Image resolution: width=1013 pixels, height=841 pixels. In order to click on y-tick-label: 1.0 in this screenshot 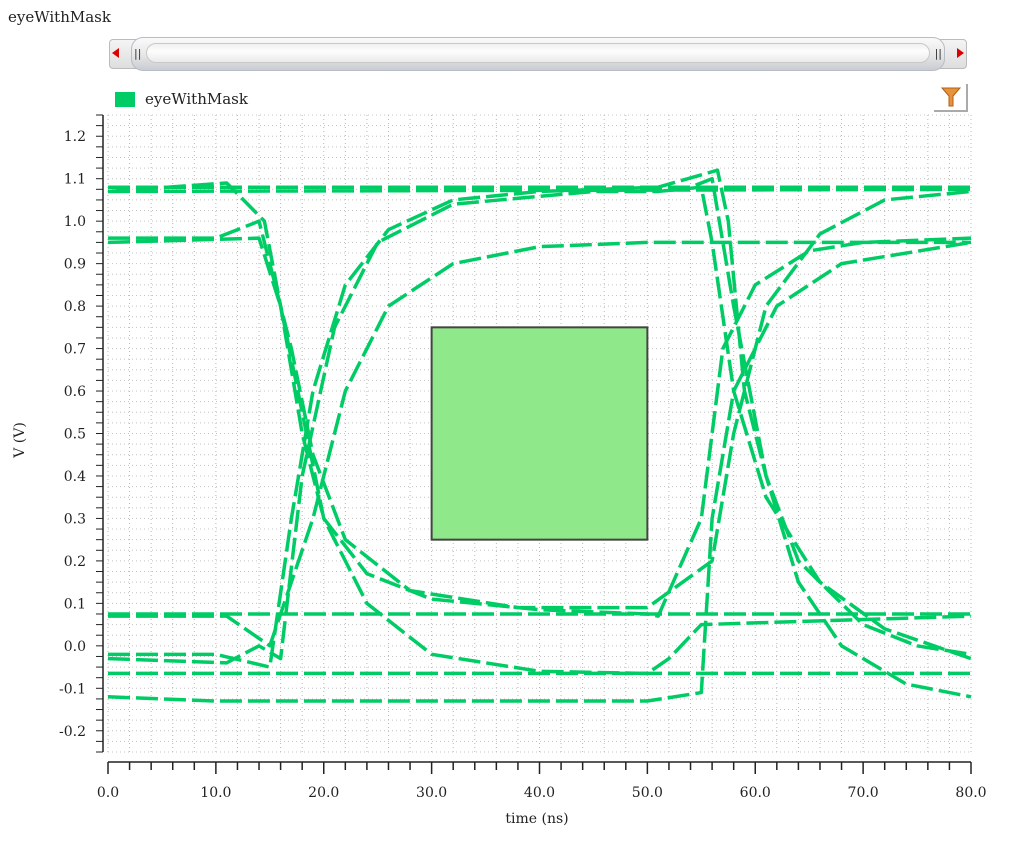, I will do `click(75, 222)`.